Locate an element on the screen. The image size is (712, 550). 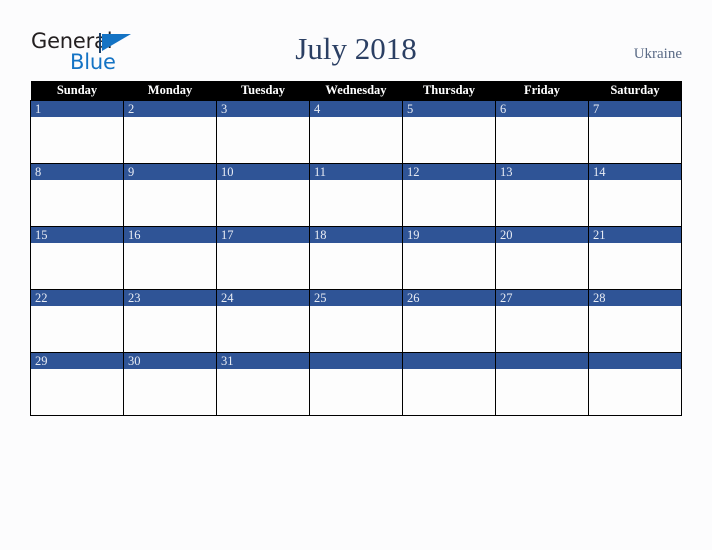
day-cell: 12 is located at coordinates (449, 195).